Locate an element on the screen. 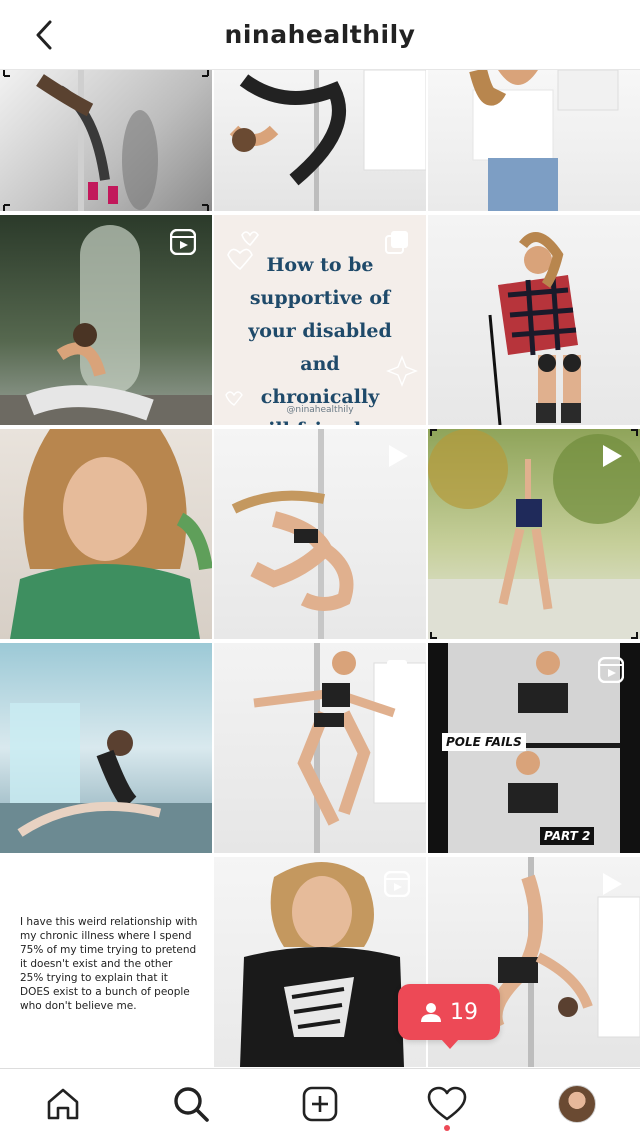 Image resolution: width=640 pixels, height=1138 pixels. home-icon is located at coordinates (63, 1104).